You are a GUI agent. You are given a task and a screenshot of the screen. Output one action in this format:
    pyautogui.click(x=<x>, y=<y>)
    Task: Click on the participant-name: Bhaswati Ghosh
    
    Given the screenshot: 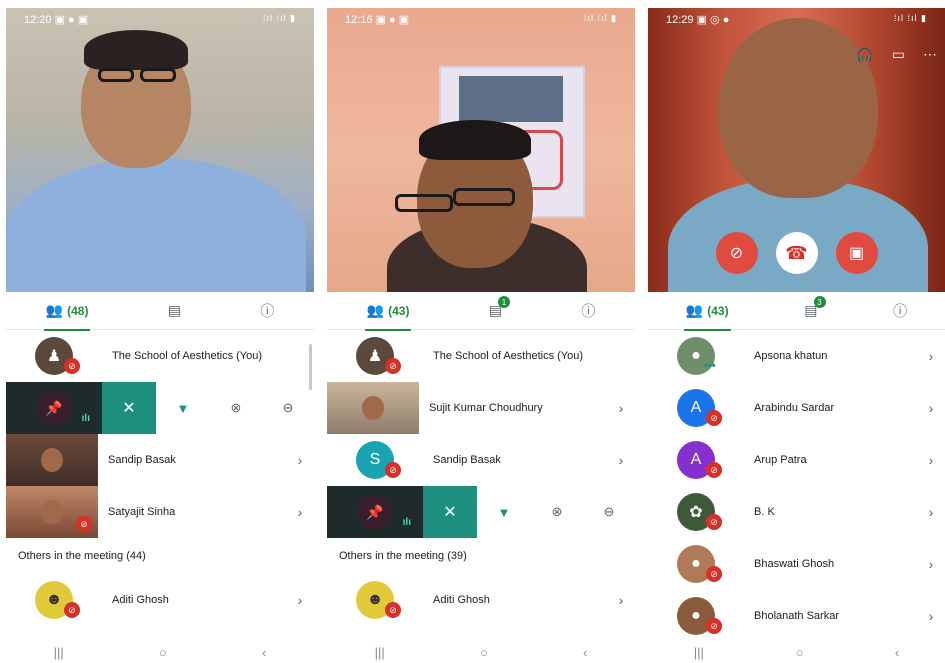 What is the action you would take?
    pyautogui.click(x=794, y=564)
    